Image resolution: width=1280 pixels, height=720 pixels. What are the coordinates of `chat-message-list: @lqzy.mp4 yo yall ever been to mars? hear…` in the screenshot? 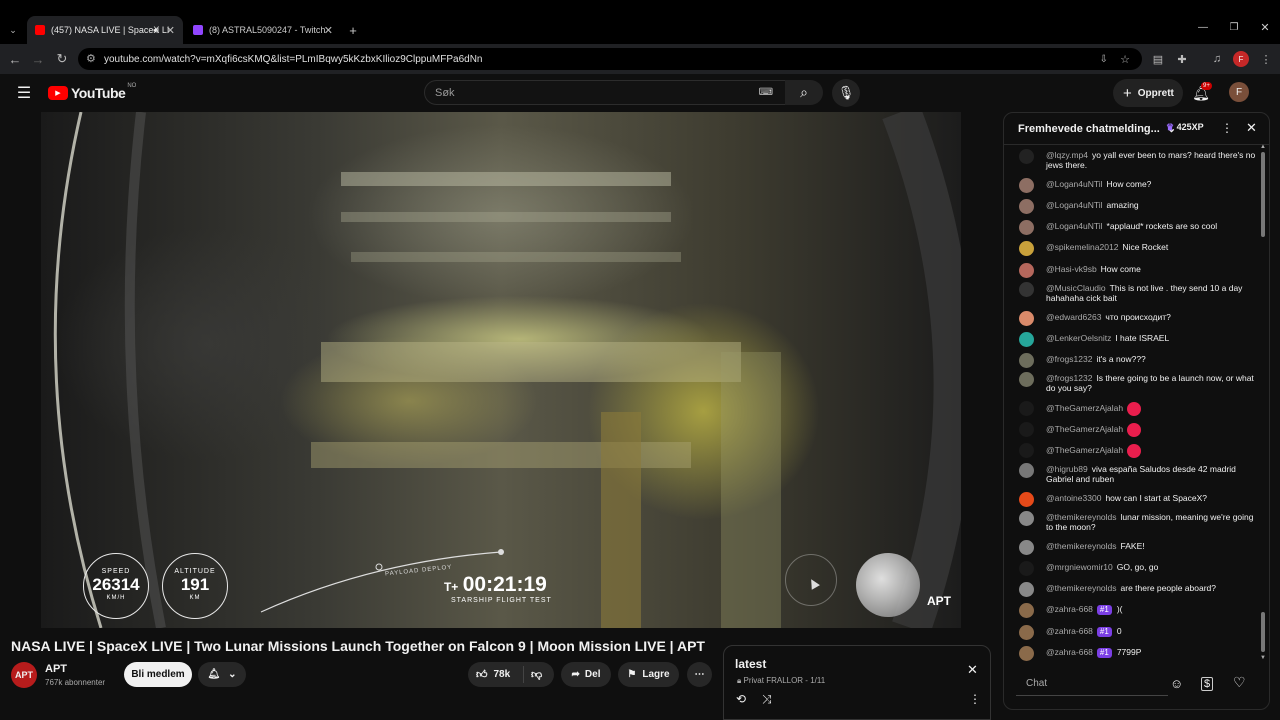 It's located at (1135, 407).